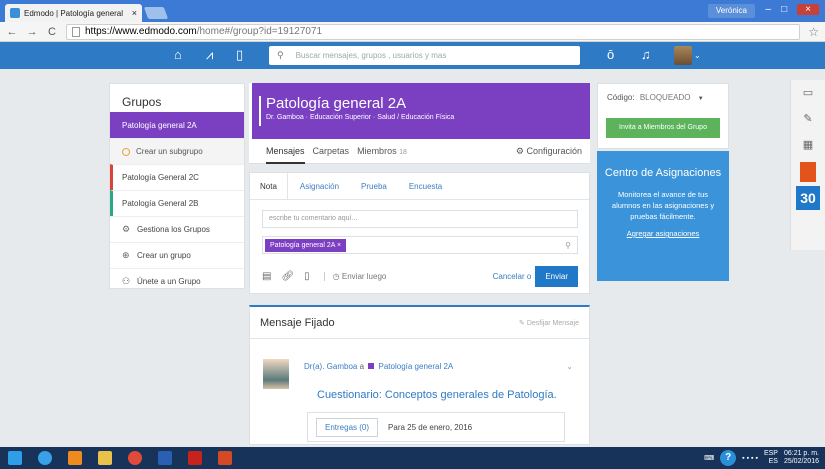 The height and width of the screenshot is (469, 825). I want to click on page-icon, so click(76, 31).